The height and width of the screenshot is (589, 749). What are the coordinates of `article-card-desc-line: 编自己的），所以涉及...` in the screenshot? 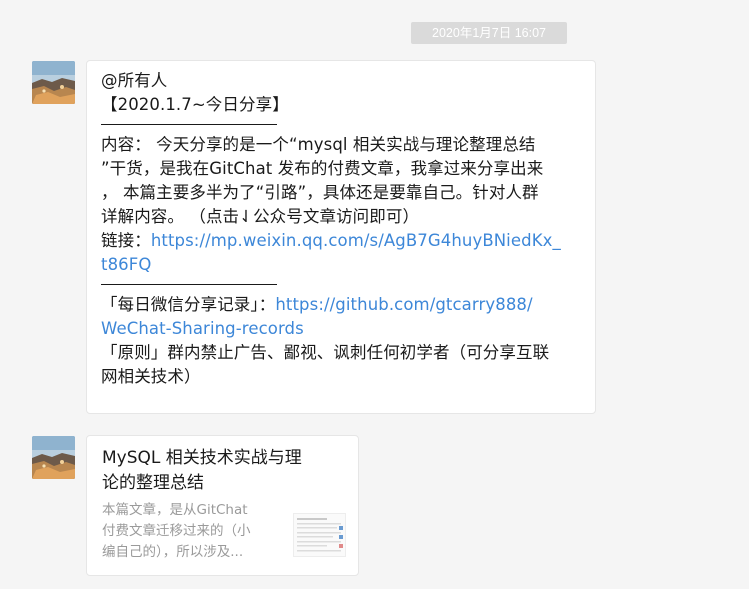 It's located at (173, 552).